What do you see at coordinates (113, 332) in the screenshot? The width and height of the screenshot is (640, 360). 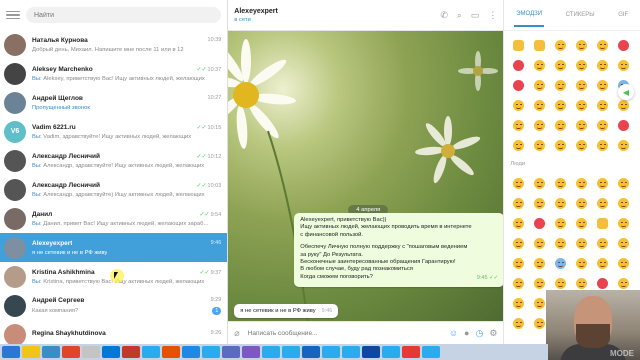 I see `chat-list-item: Regina Shaykhutdinova 9:26` at bounding box center [113, 332].